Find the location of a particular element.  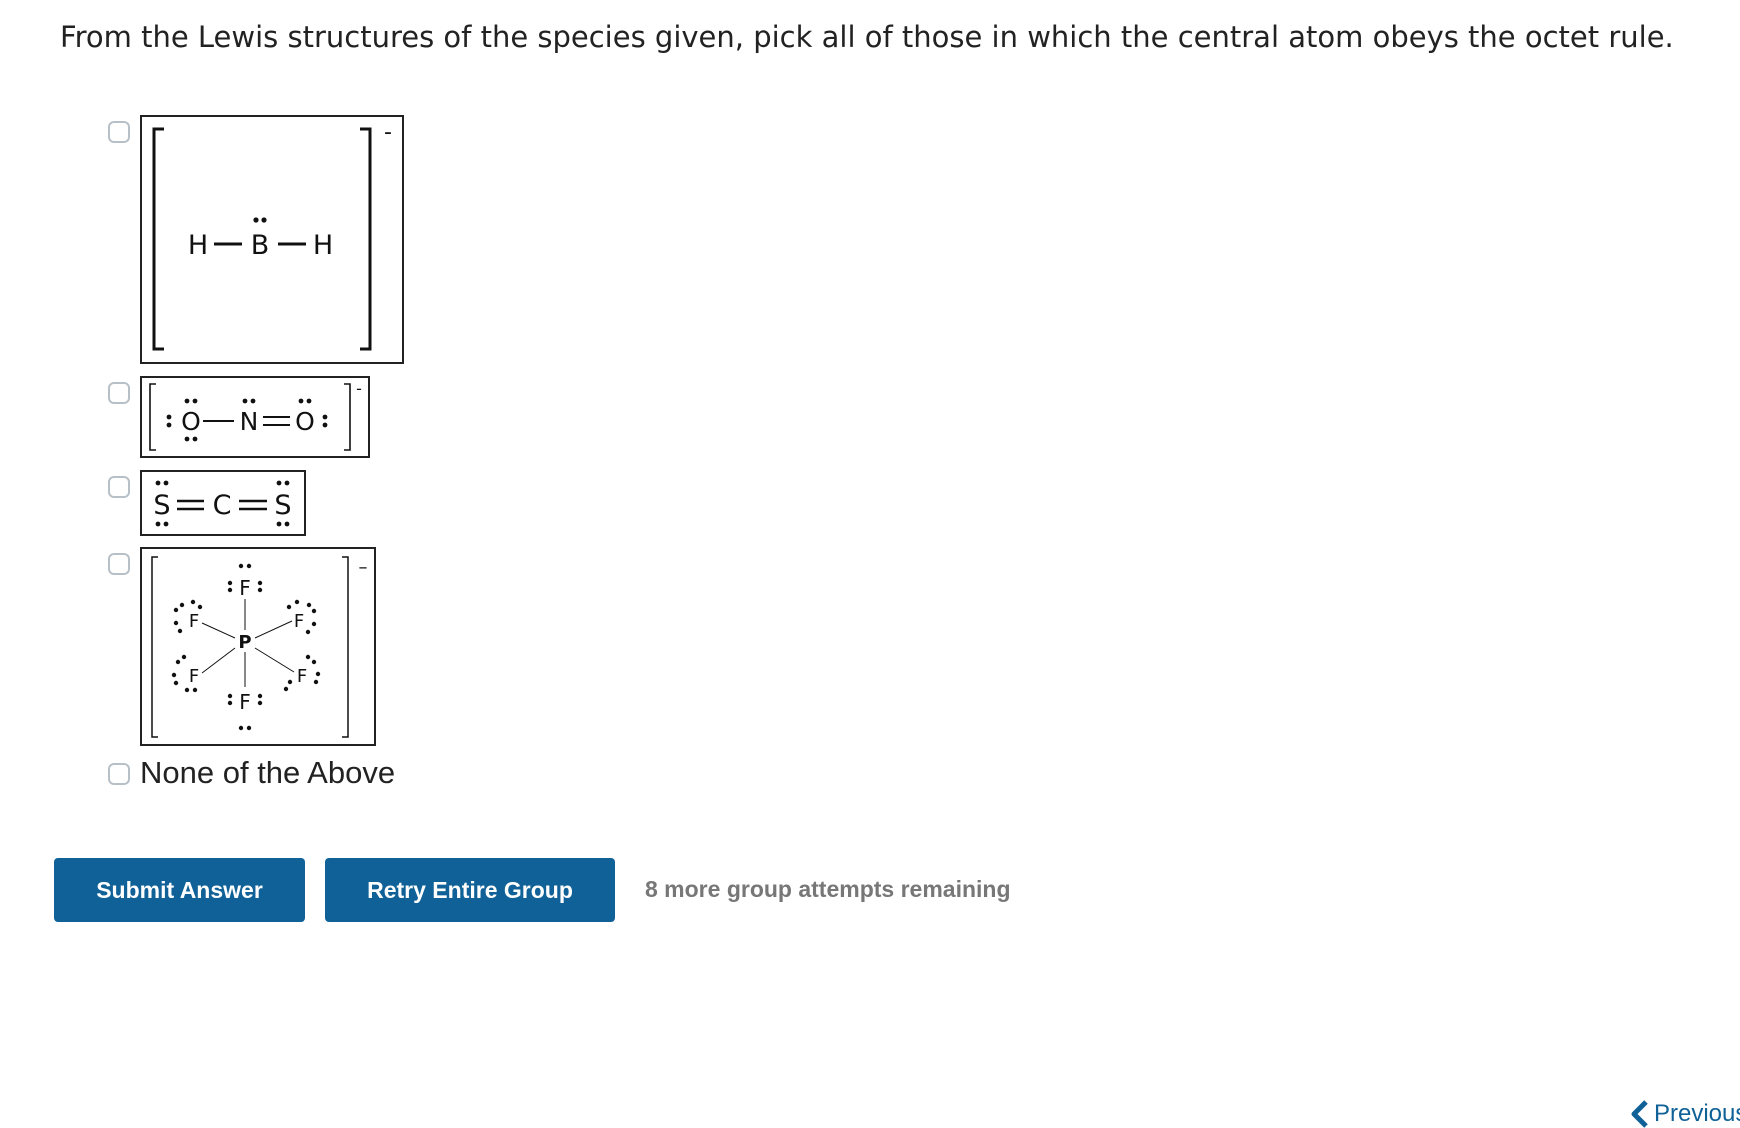

lewis-structure-pf6: – P F F F F F F is located at coordinates (259, 647).